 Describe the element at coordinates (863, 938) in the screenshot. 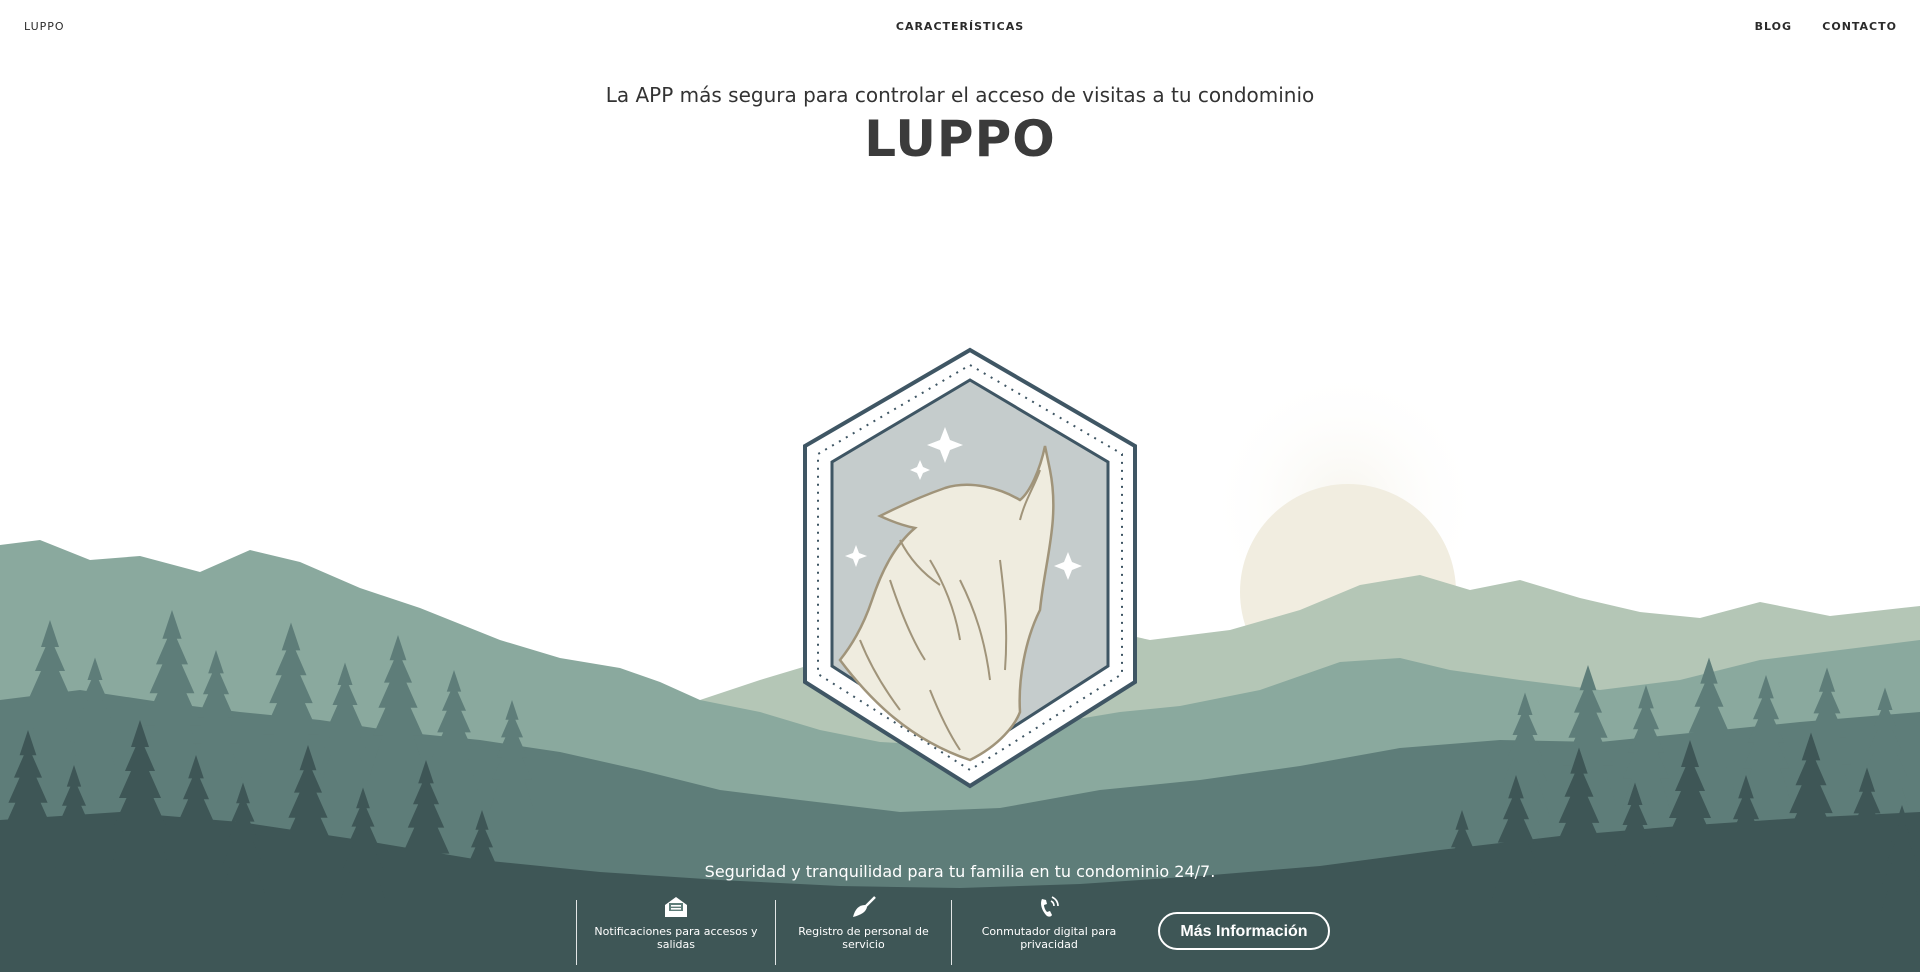

I see `feature-label: Registro de personal de servicio` at that location.